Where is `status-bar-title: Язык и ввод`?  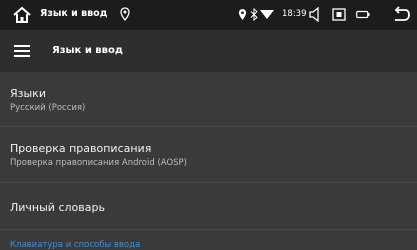 status-bar-title: Язык и ввод is located at coordinates (74, 13).